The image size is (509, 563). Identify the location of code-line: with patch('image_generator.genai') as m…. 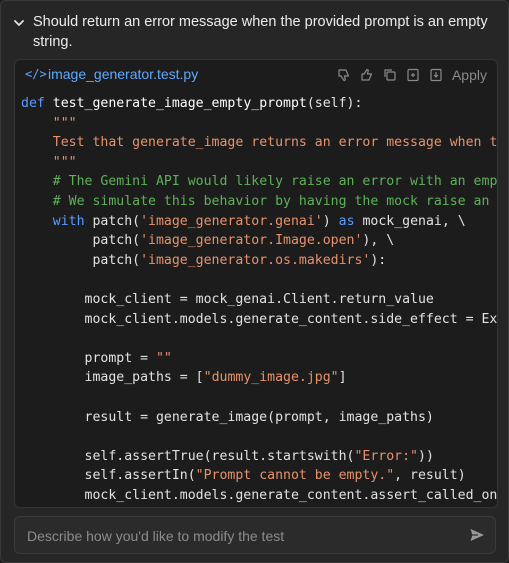
(259, 222).